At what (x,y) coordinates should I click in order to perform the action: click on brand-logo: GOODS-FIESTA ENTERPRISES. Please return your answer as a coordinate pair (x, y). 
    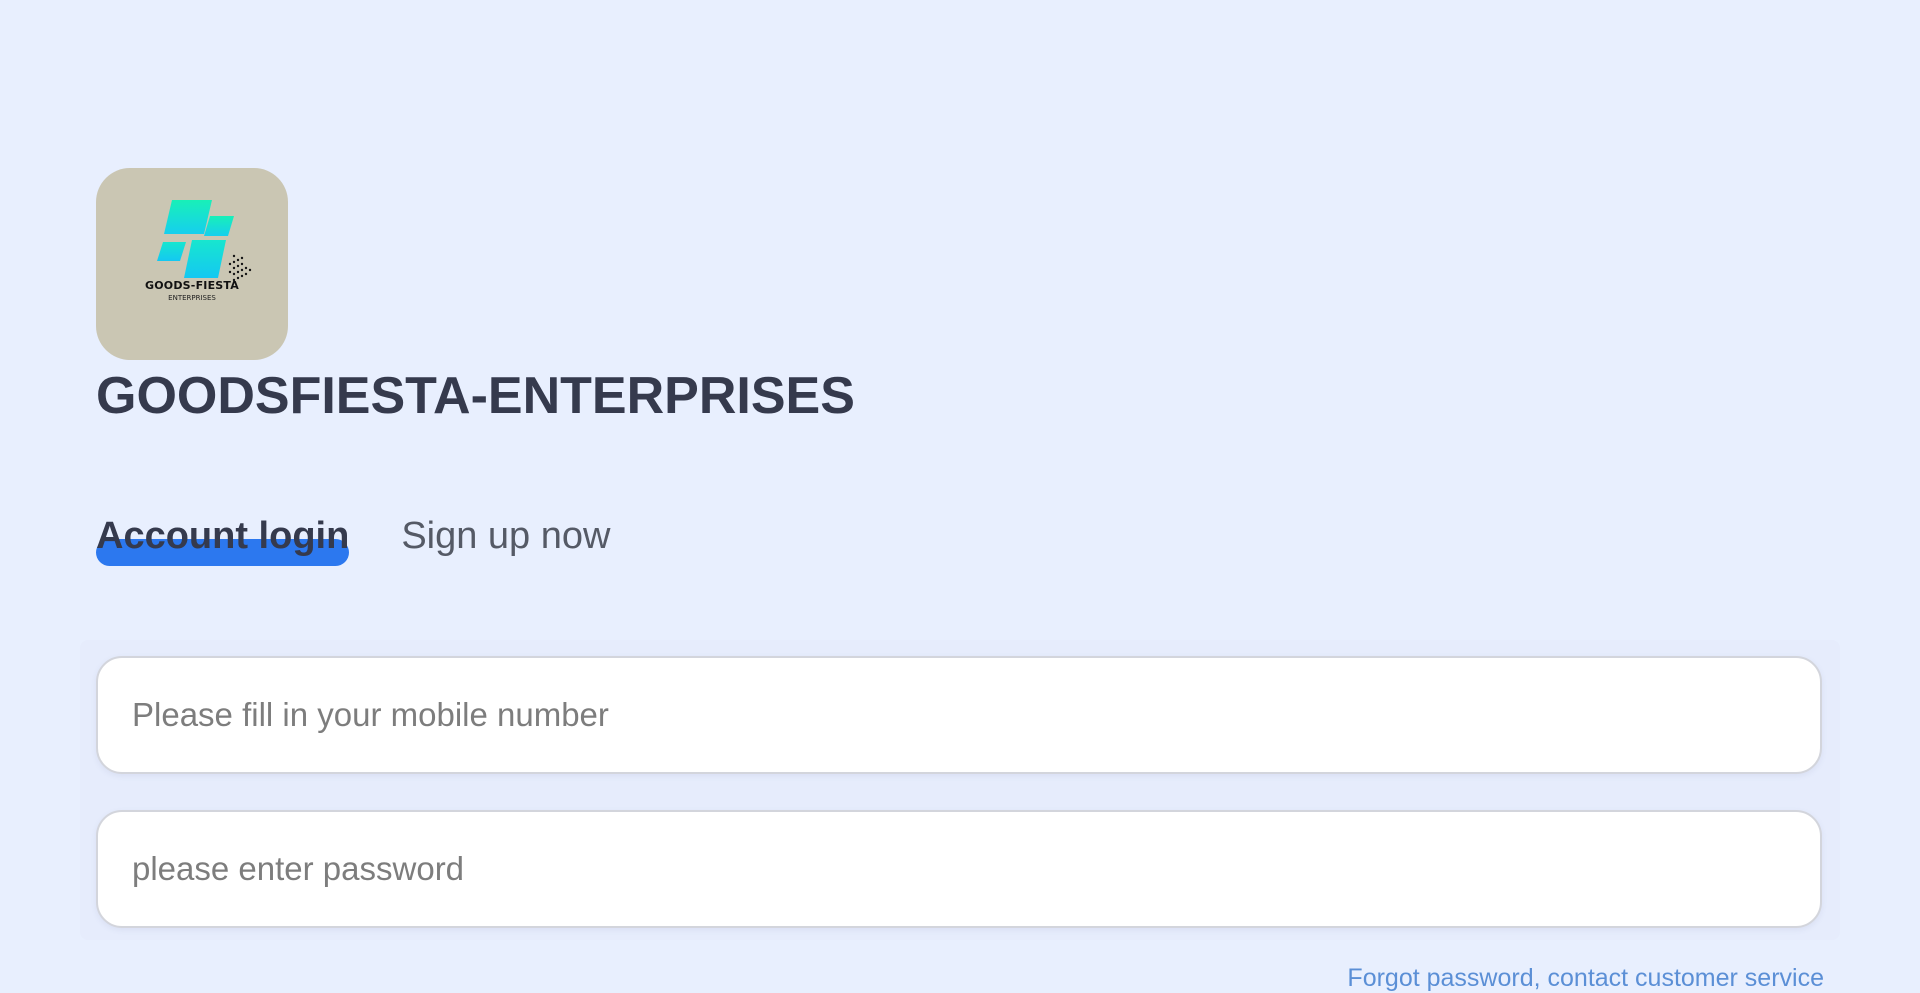
    Looking at the image, I should click on (192, 264).